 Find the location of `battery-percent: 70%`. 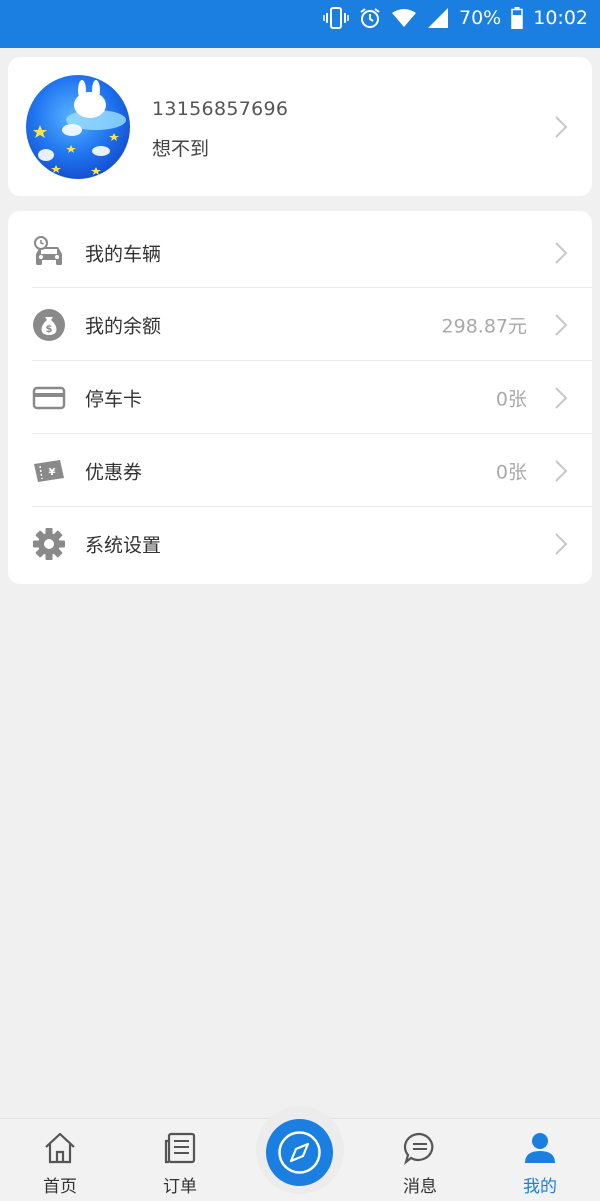

battery-percent: 70% is located at coordinates (480, 18).